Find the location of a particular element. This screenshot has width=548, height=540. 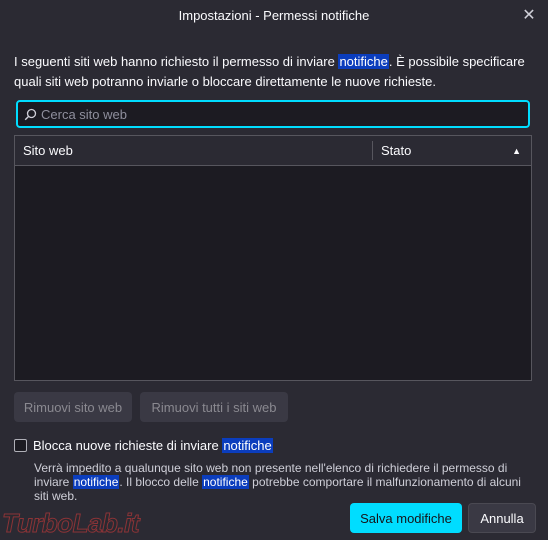

remove-site-button: Rimuovi sito web is located at coordinates (73, 407).